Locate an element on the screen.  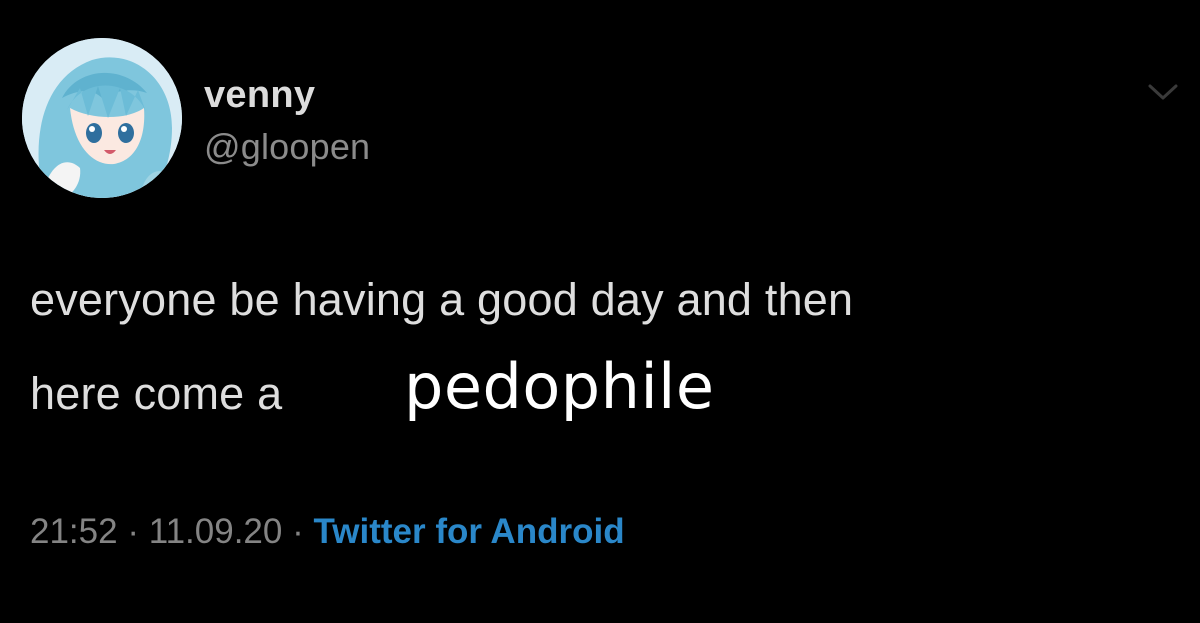
overlay-caption: pedophile is located at coordinates (559, 386).